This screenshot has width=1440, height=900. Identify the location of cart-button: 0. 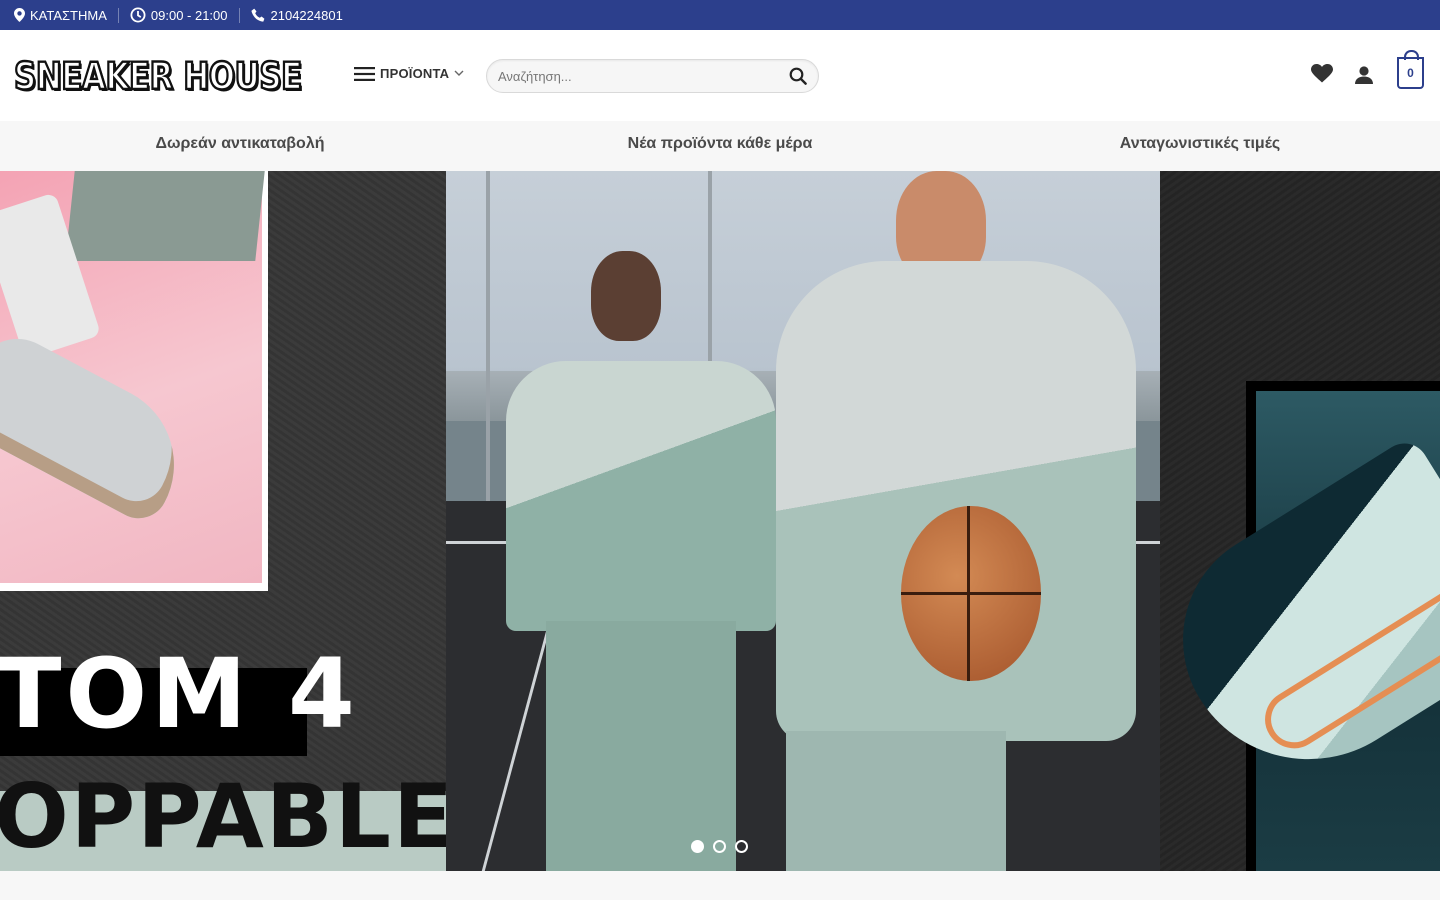
(1410, 69).